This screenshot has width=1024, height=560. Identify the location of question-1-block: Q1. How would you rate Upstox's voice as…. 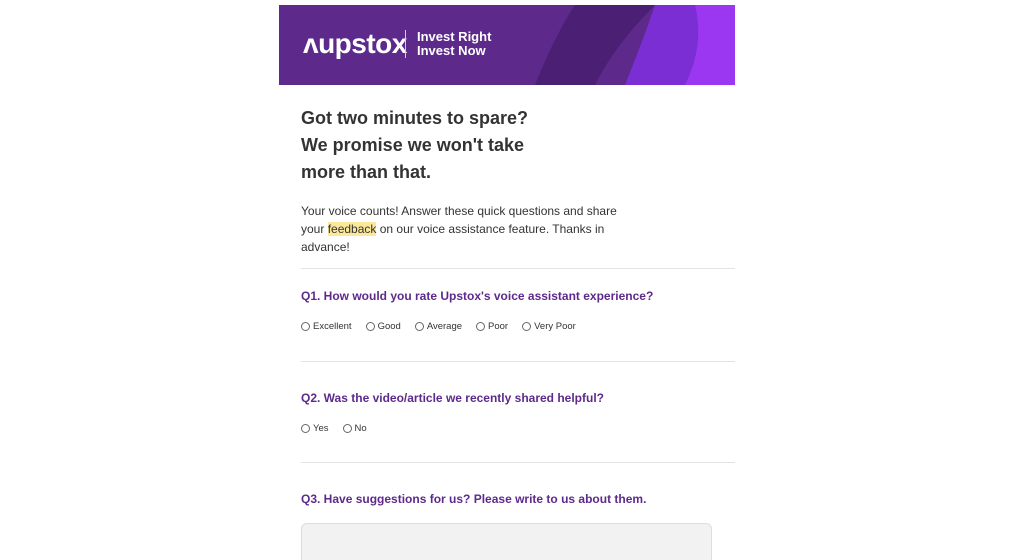
(518, 300).